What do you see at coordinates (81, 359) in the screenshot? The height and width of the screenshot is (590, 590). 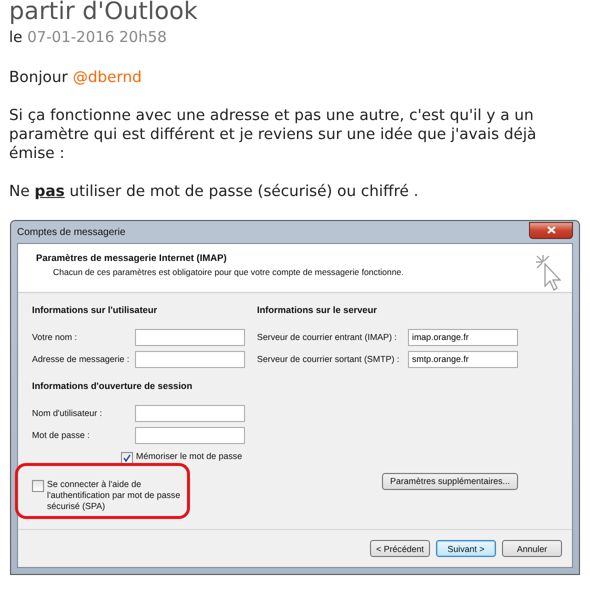 I see `field-label: Adresse de messagerie :` at bounding box center [81, 359].